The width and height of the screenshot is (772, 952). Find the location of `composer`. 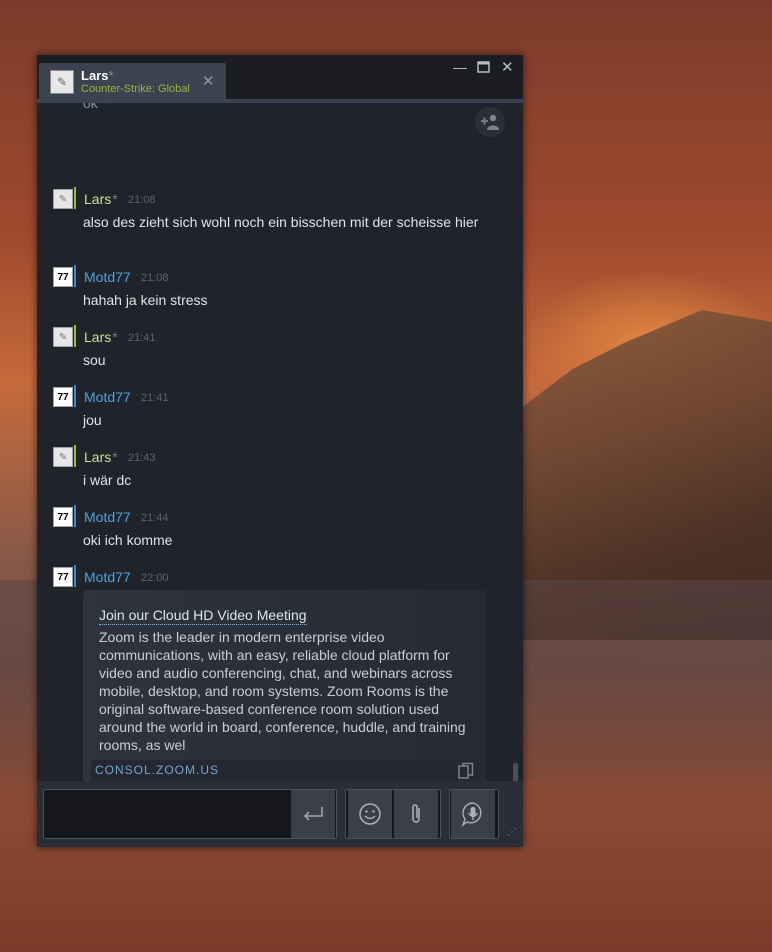

composer is located at coordinates (280, 814).